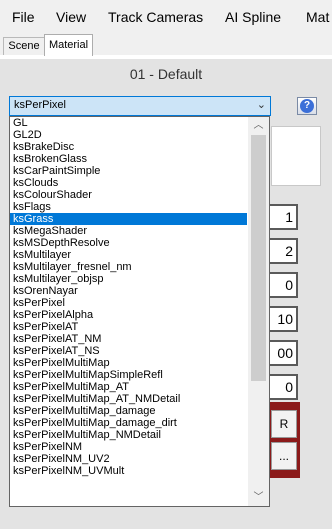 The height and width of the screenshot is (529, 332). I want to click on value-box-1: 1, so click(283, 217).